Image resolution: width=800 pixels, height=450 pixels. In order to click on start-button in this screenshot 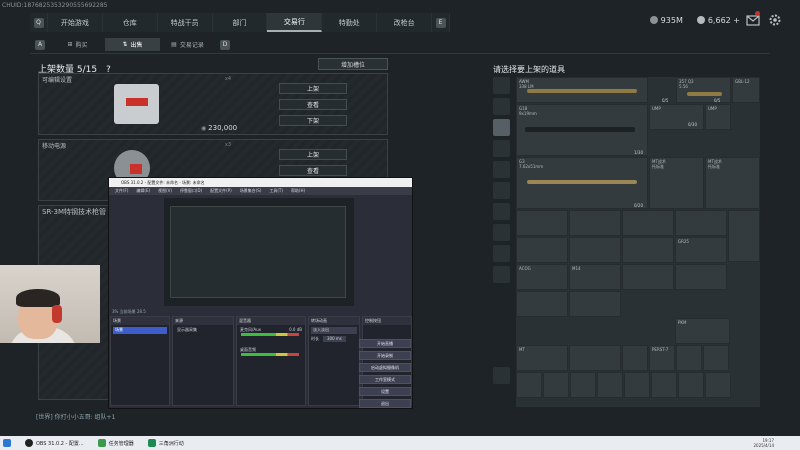, I will do `click(7, 443)`.